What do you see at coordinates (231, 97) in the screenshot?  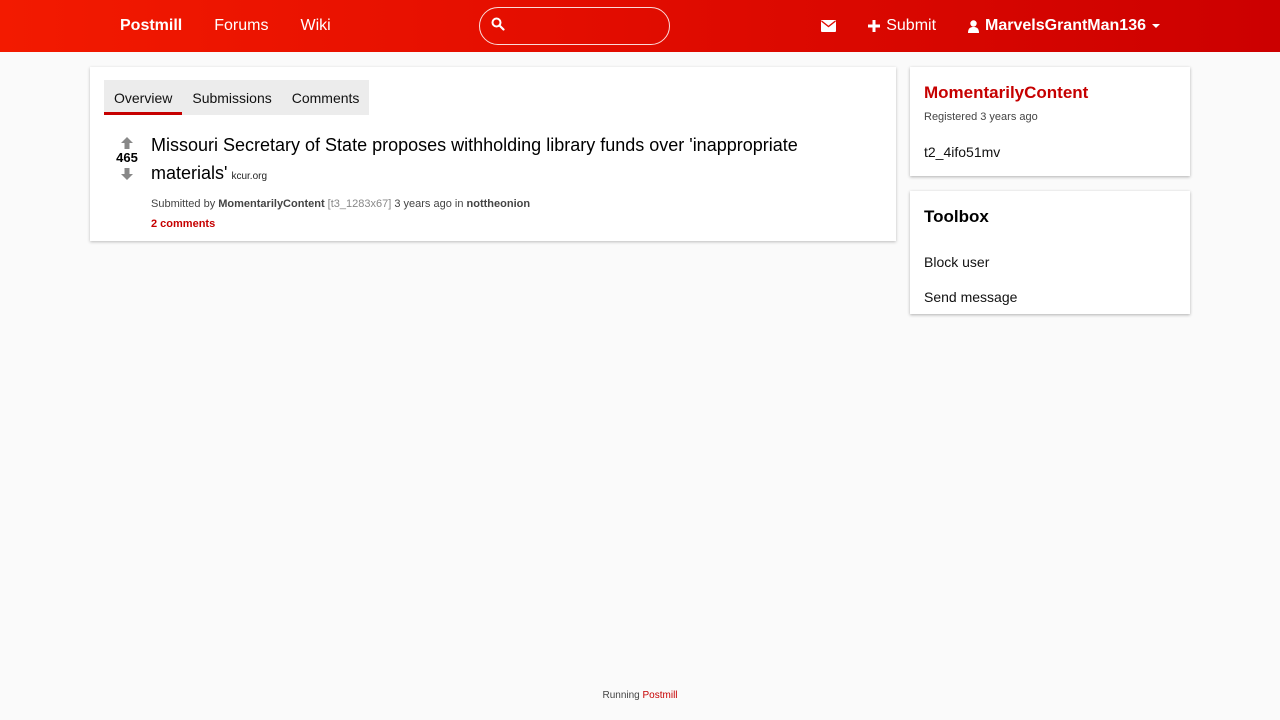 I see `tab-submissions: Submissions` at bounding box center [231, 97].